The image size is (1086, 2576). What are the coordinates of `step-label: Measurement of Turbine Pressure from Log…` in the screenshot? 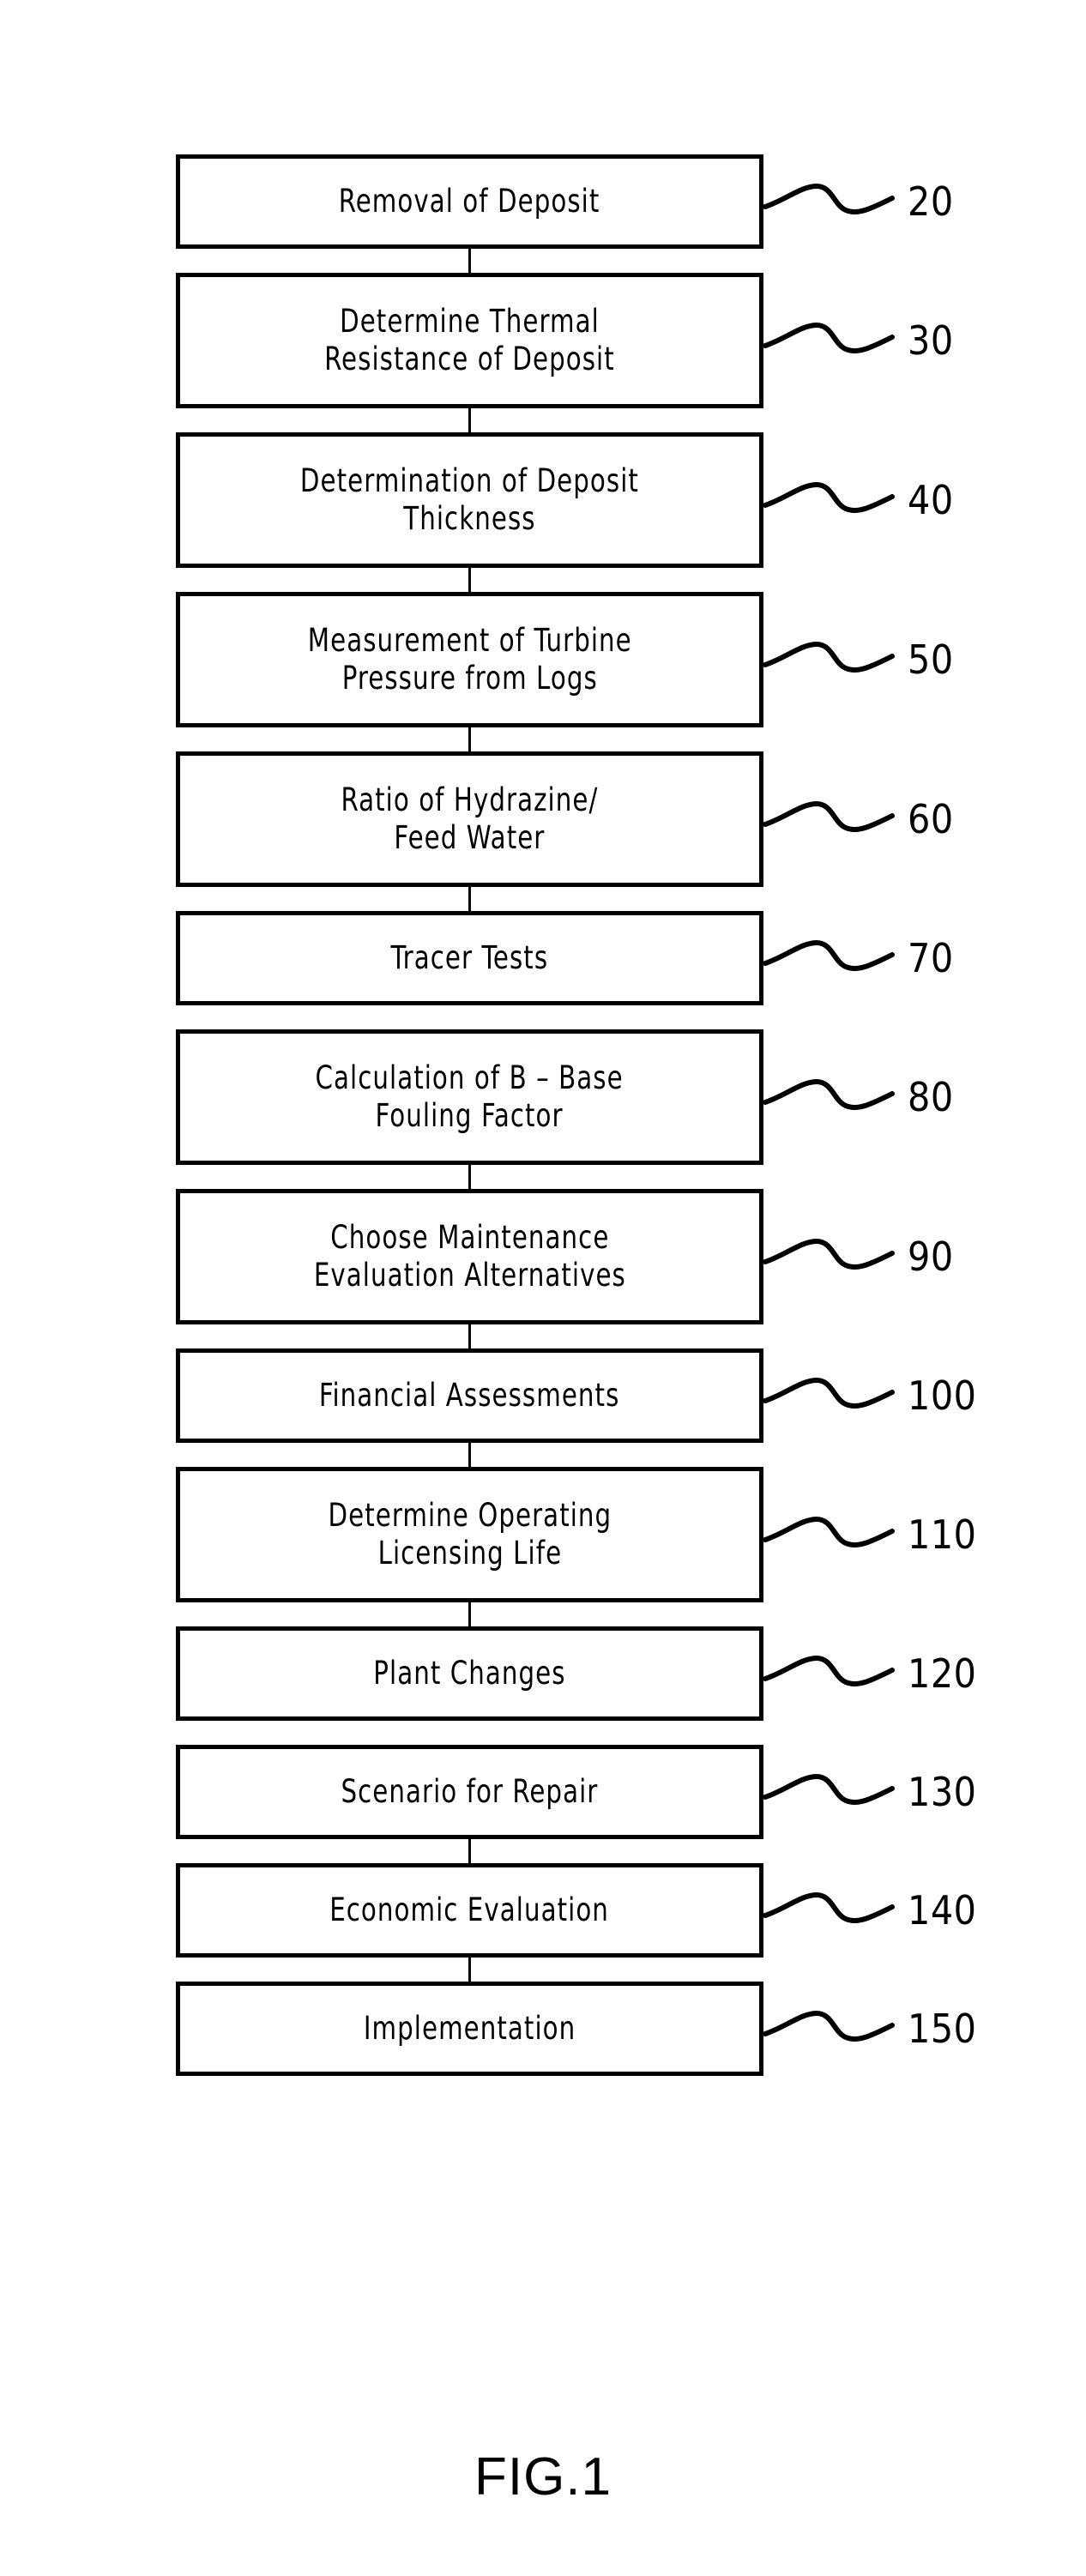 It's located at (469, 659).